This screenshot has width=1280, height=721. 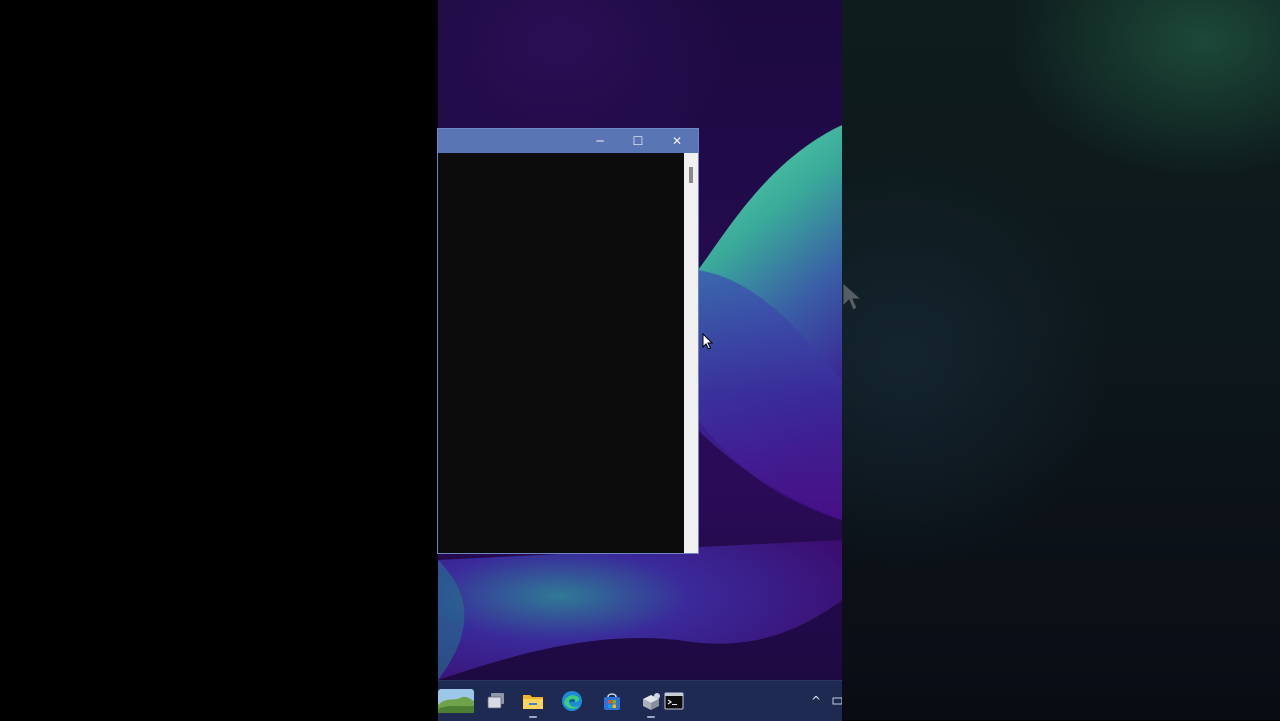 I want to click on close-icon: ✕, so click(x=677, y=141).